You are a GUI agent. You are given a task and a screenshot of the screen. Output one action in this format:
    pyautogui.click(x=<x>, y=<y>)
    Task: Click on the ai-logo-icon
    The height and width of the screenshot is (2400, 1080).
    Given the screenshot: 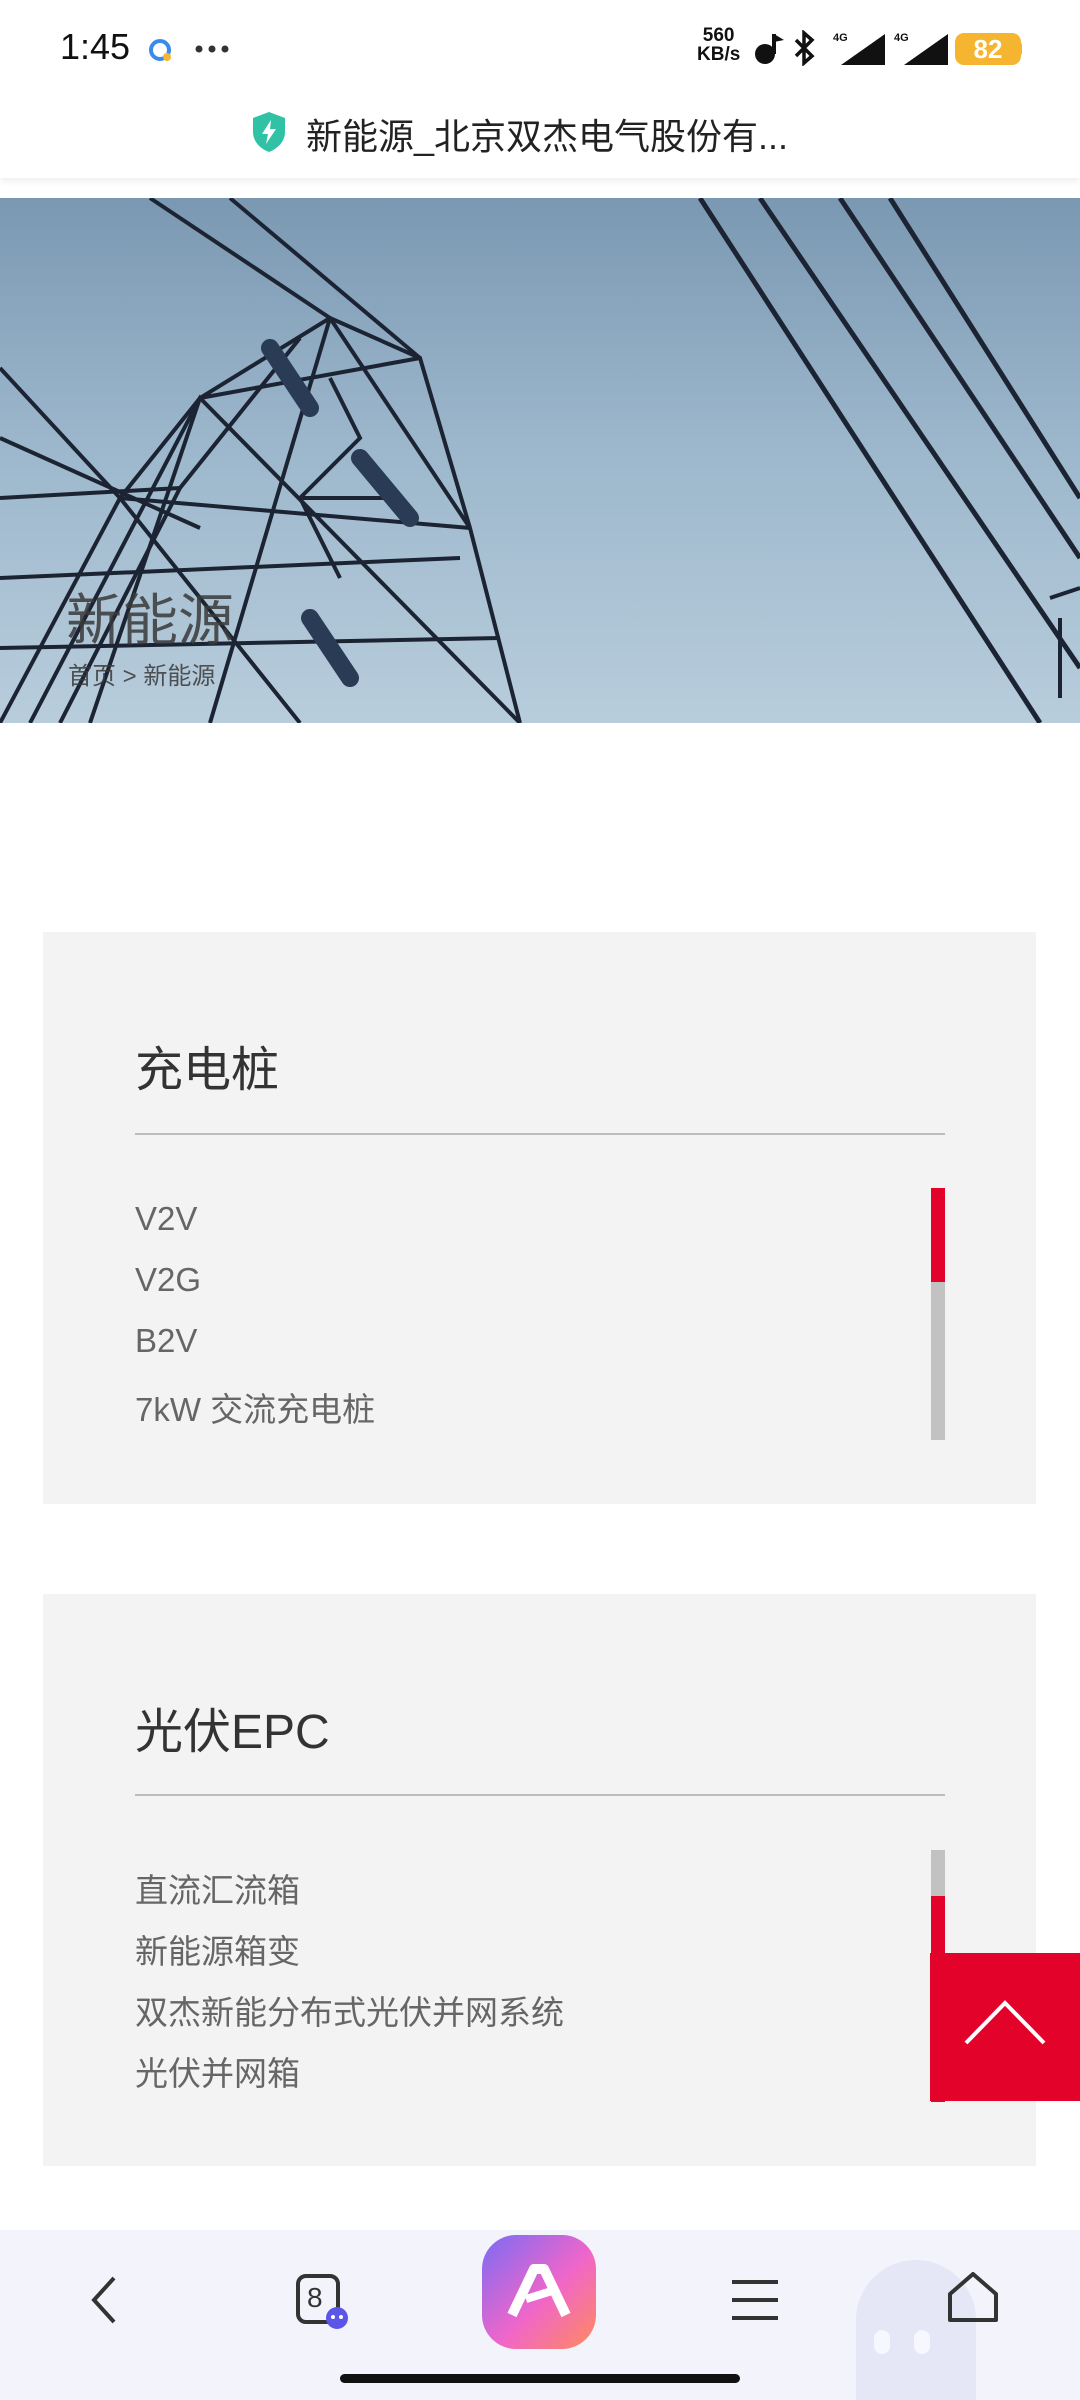 What is the action you would take?
    pyautogui.click(x=539, y=2291)
    